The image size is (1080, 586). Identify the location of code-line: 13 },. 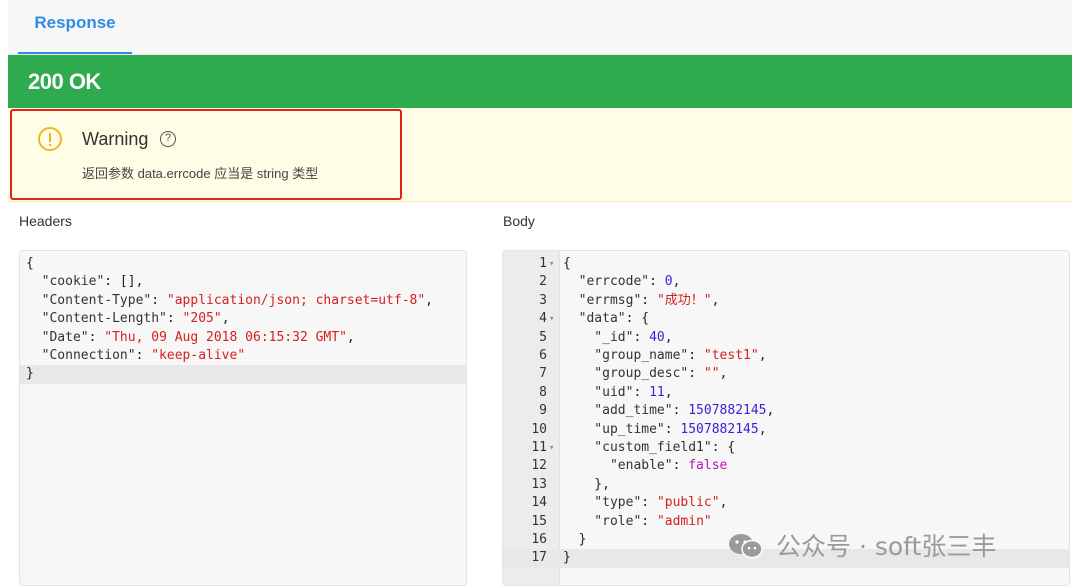
(786, 485).